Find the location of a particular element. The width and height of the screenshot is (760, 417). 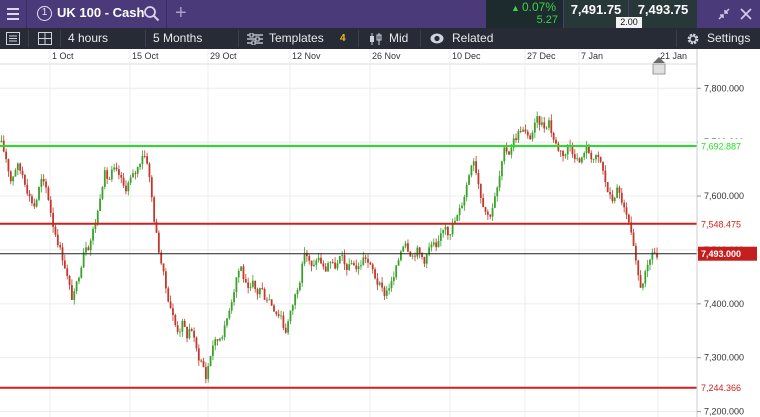

price-change-box: ▲ 0.07% 5.27 is located at coordinates (524, 14).